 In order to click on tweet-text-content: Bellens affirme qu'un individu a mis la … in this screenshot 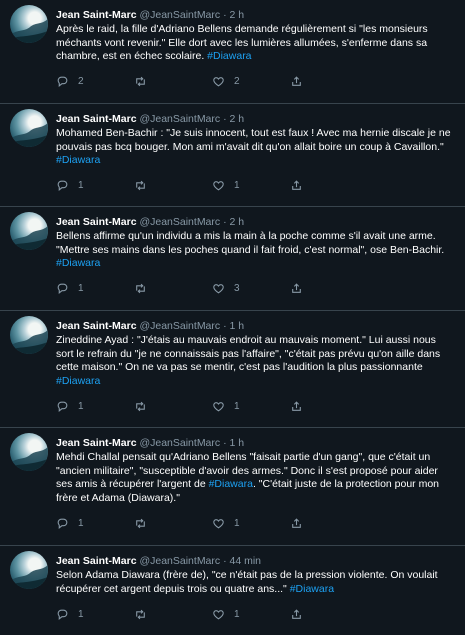, I will do `click(250, 243)`.